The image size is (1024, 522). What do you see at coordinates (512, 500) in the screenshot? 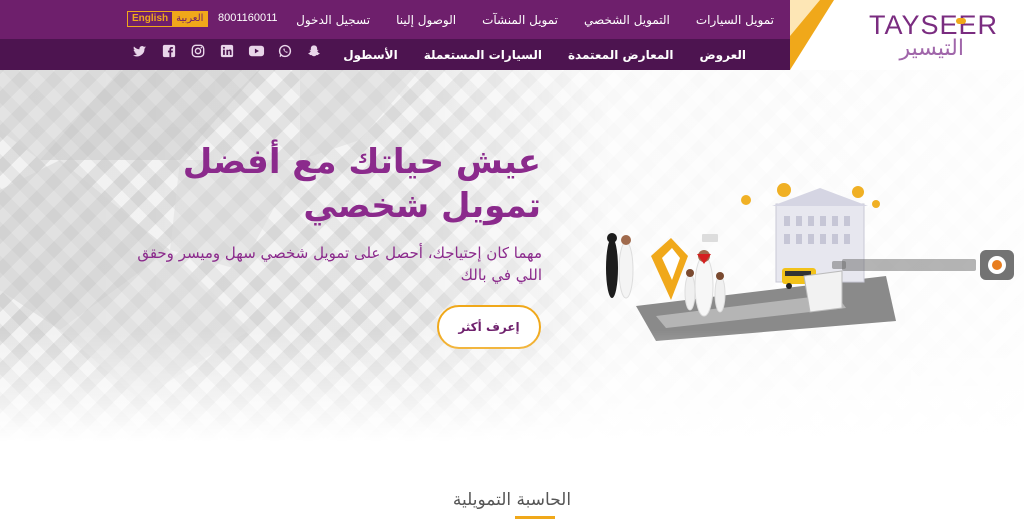
I see `calculator-section-title: الحاسبة التمويلية` at bounding box center [512, 500].